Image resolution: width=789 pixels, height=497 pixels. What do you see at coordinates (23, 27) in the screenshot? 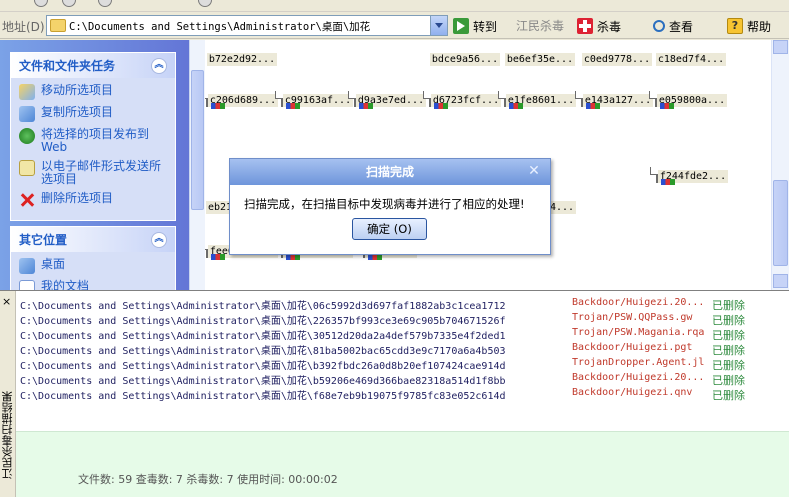
I see `address-label: 地址(D)` at bounding box center [23, 27].